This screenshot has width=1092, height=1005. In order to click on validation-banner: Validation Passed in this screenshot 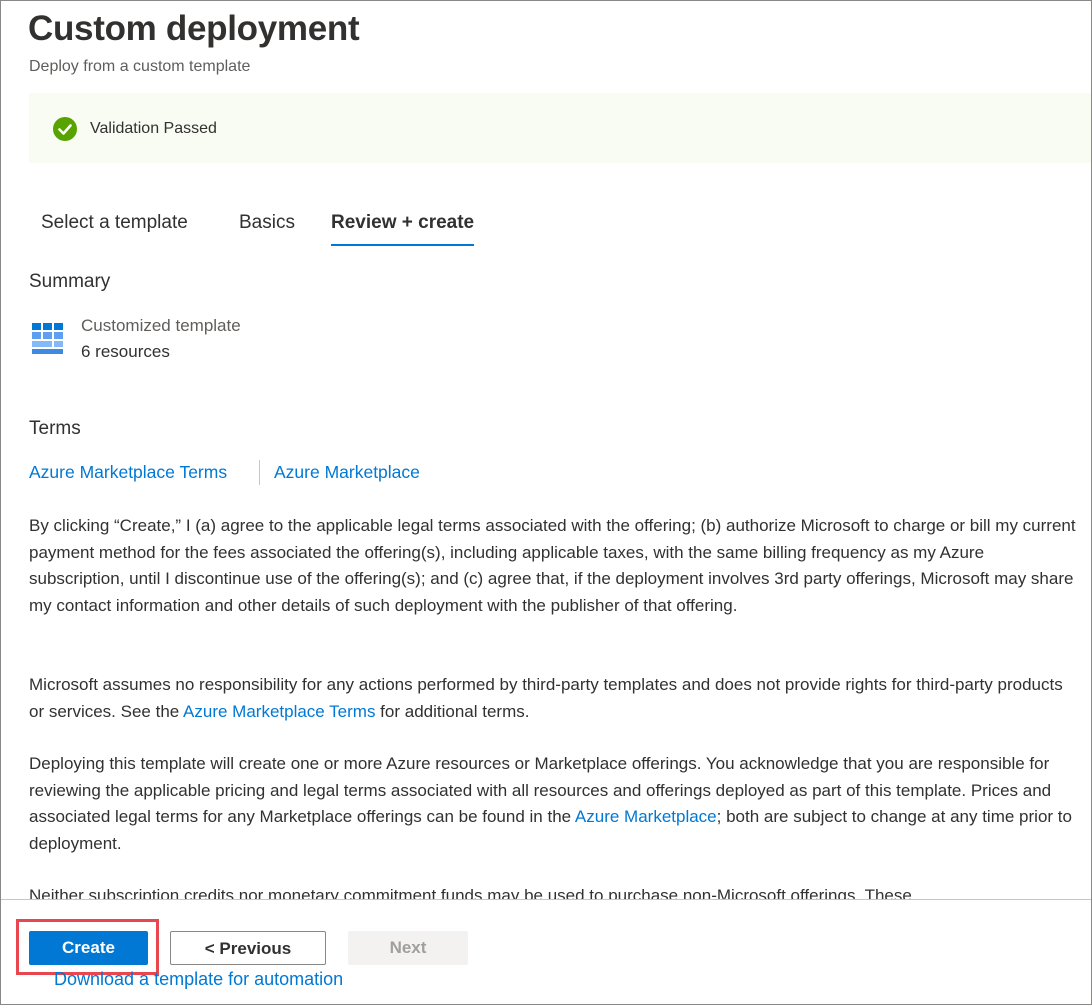, I will do `click(560, 128)`.